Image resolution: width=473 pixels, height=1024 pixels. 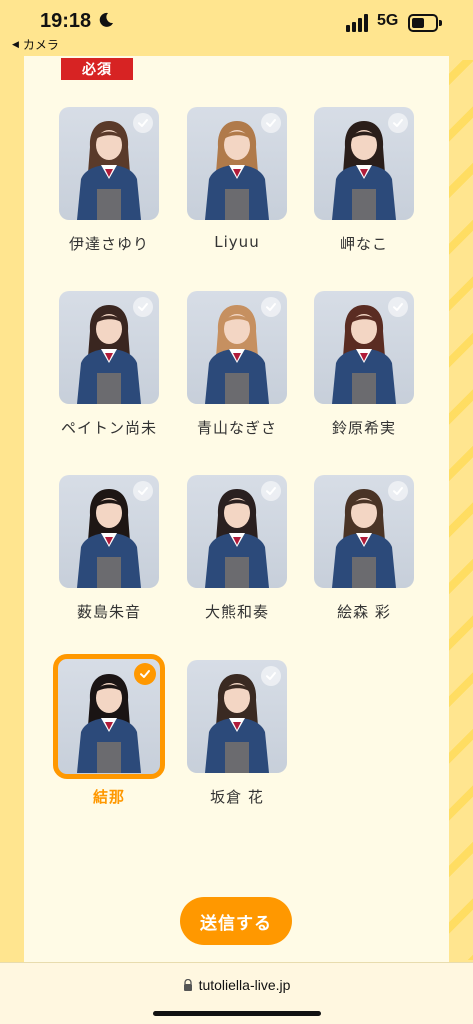 I want to click on back-to-app-link: ◀ カメラ, so click(x=35, y=44).